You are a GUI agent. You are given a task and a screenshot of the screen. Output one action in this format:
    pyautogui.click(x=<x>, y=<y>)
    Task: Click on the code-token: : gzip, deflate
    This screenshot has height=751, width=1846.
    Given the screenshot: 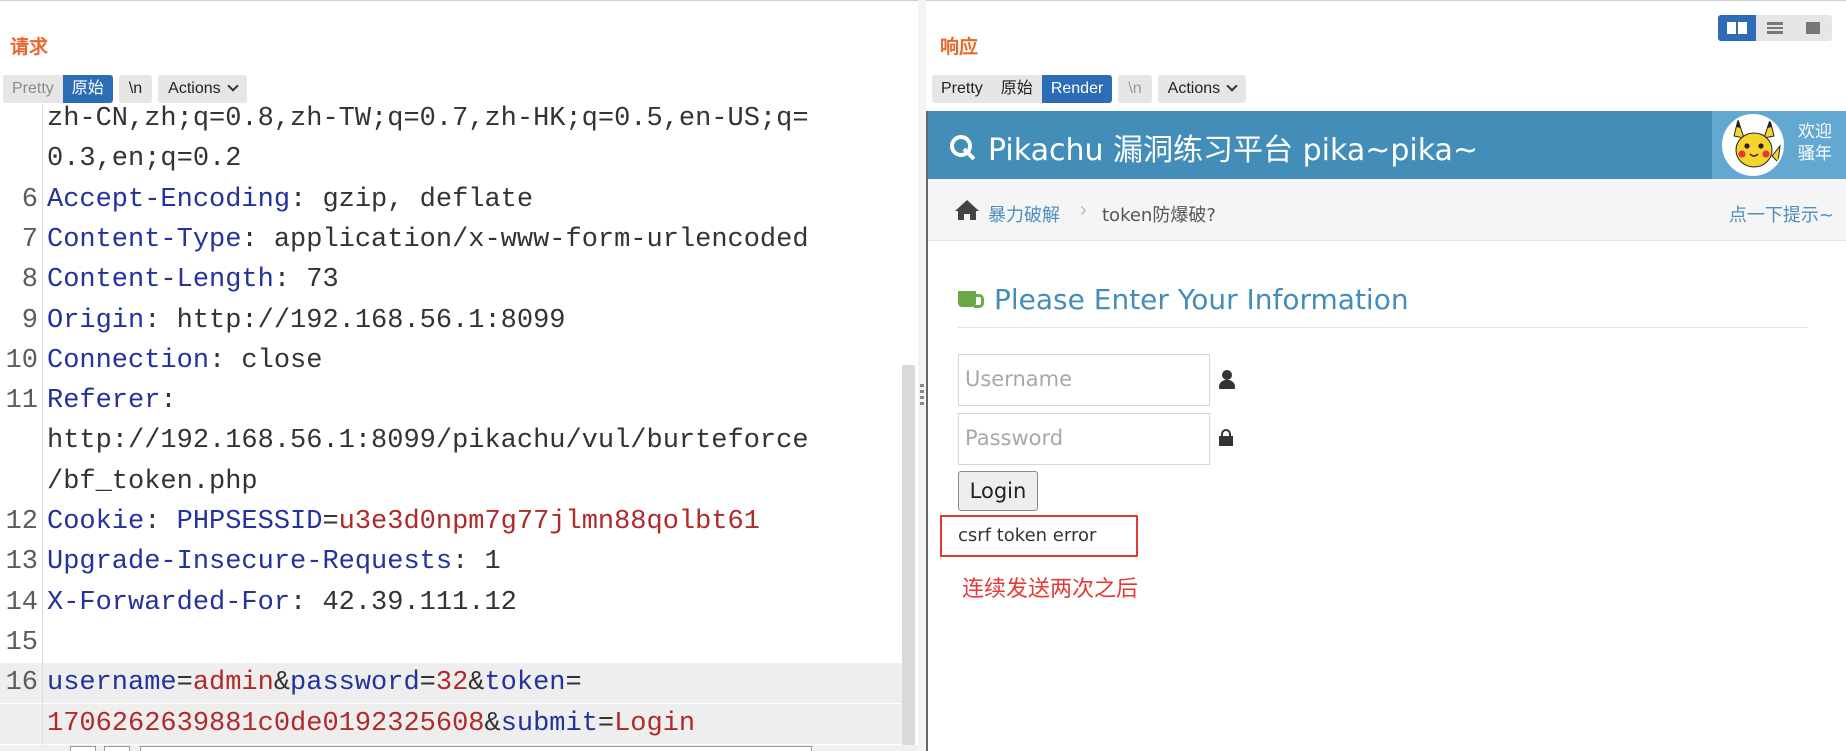 What is the action you would take?
    pyautogui.click(x=412, y=199)
    